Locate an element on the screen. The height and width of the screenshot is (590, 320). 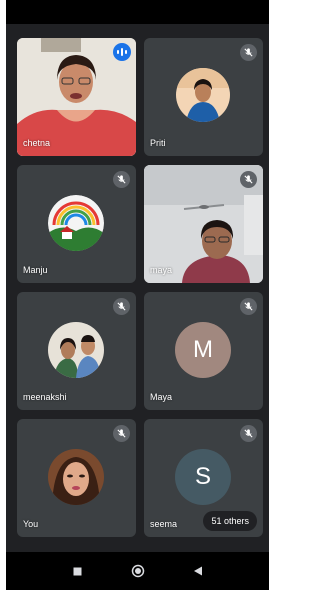
home-circle-icon is located at coordinates (138, 571).